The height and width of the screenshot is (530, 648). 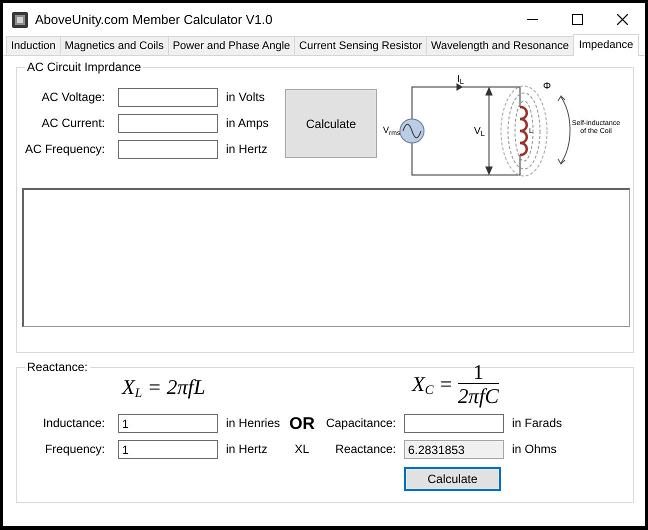 What do you see at coordinates (577, 19) in the screenshot?
I see `maximize-icon` at bounding box center [577, 19].